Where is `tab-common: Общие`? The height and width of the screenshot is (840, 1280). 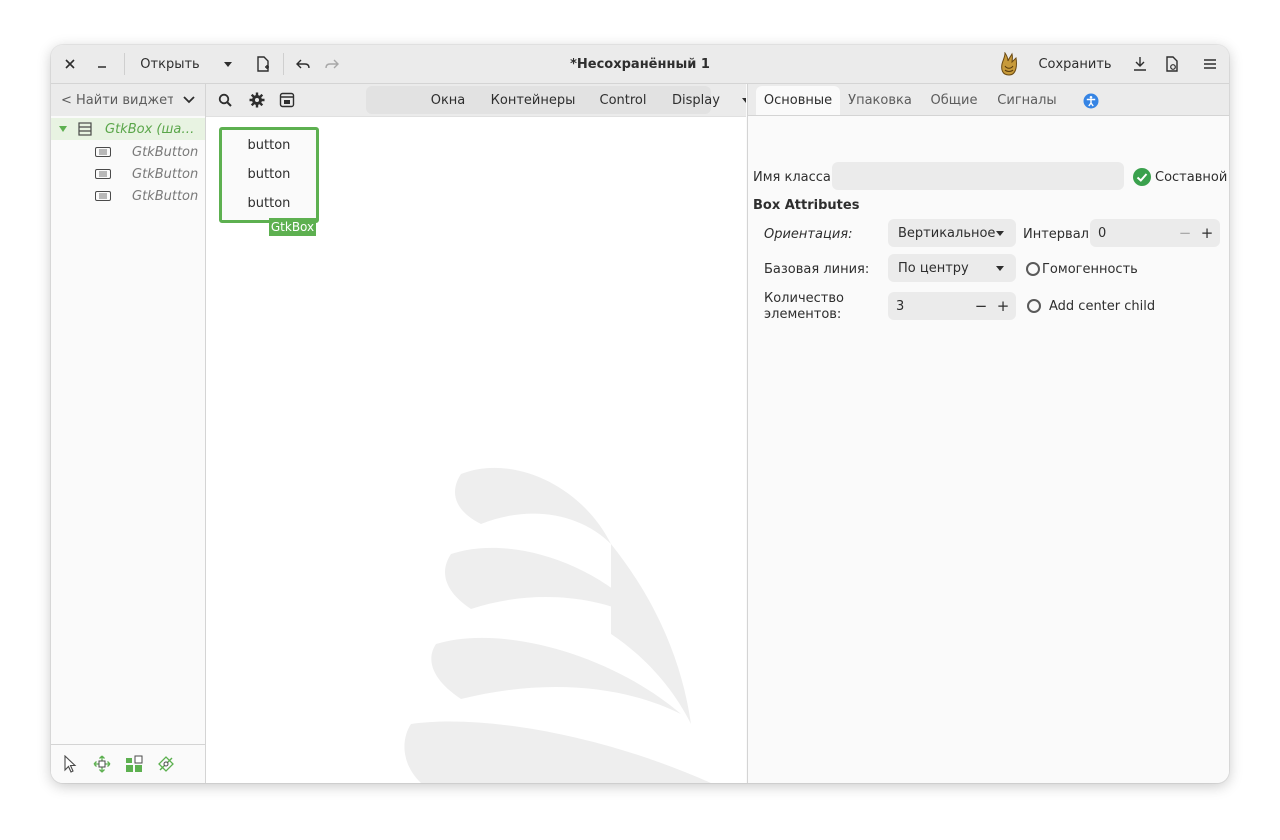 tab-common: Общие is located at coordinates (954, 100).